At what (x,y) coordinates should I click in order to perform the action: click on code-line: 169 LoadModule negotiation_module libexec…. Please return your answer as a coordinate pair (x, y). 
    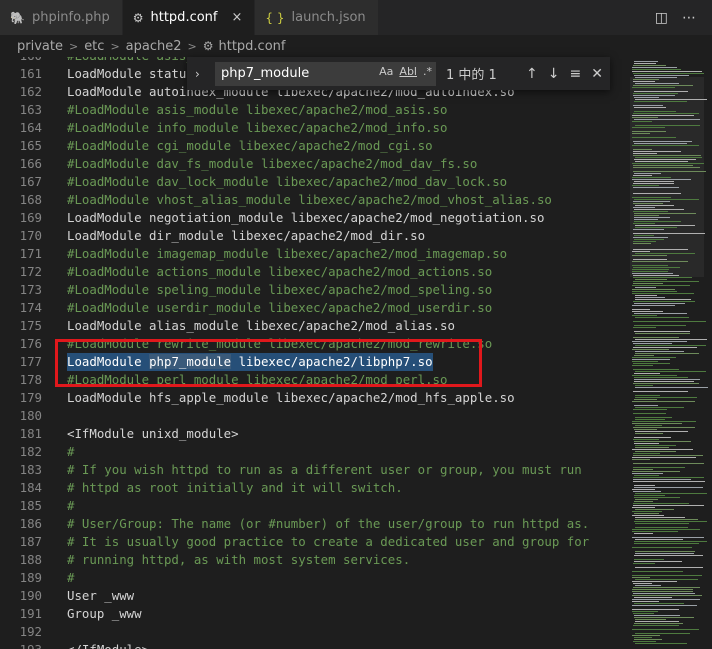
    Looking at the image, I should click on (312, 218).